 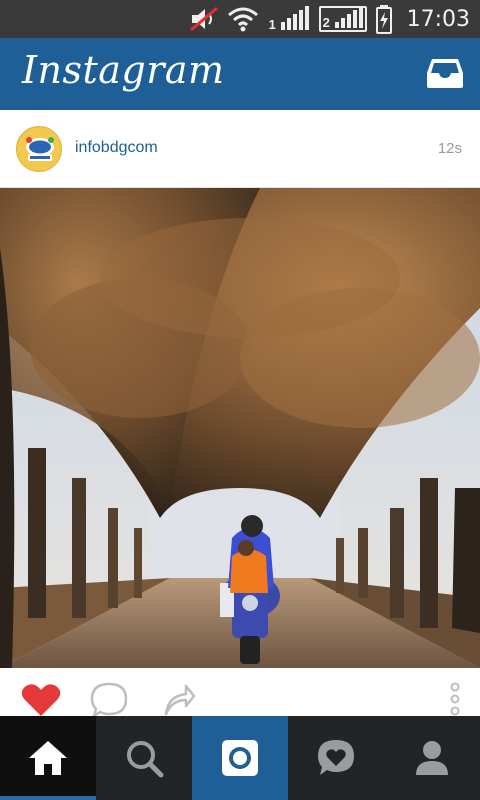 What do you see at coordinates (203, 19) in the screenshot?
I see `mute-icon` at bounding box center [203, 19].